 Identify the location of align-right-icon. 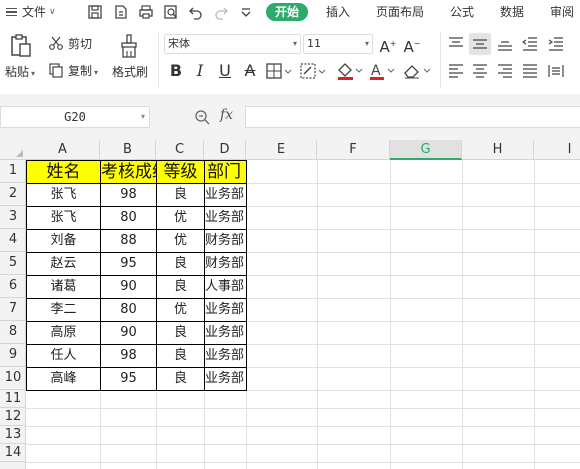
(505, 71).